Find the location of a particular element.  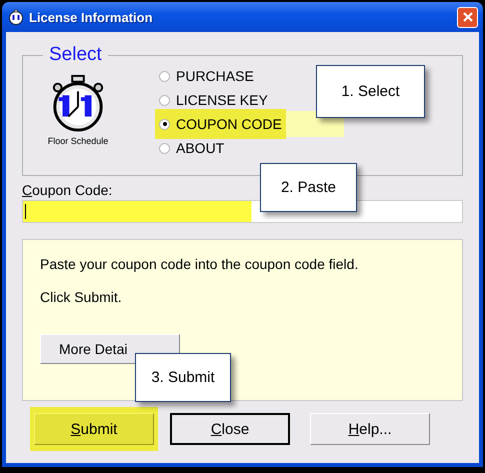

close-button is located at coordinates (467, 17).